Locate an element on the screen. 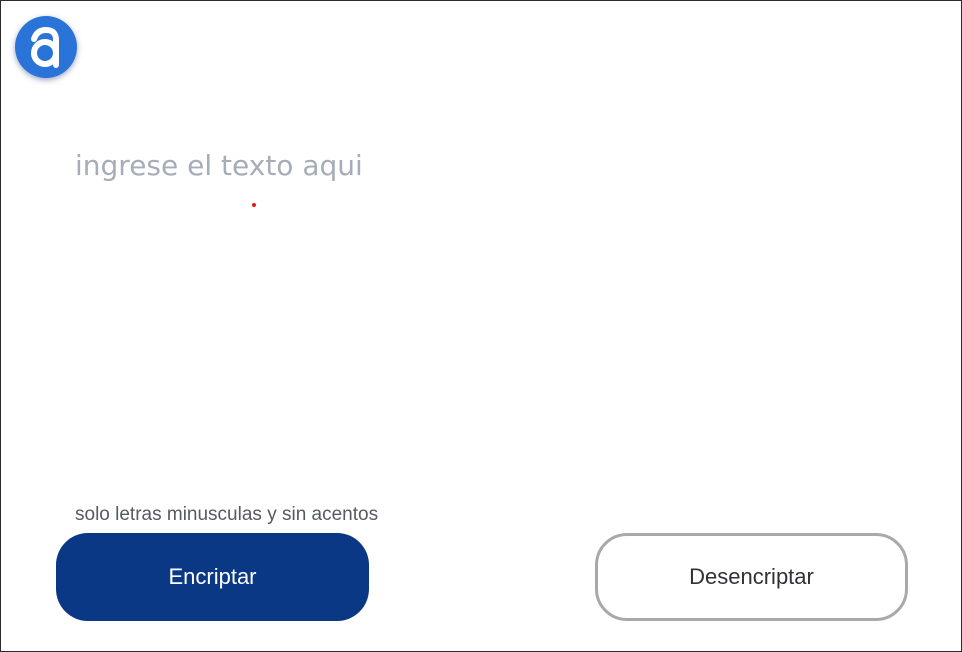 This screenshot has height=652, width=962. decrypt-button: Desencriptar is located at coordinates (751, 577).